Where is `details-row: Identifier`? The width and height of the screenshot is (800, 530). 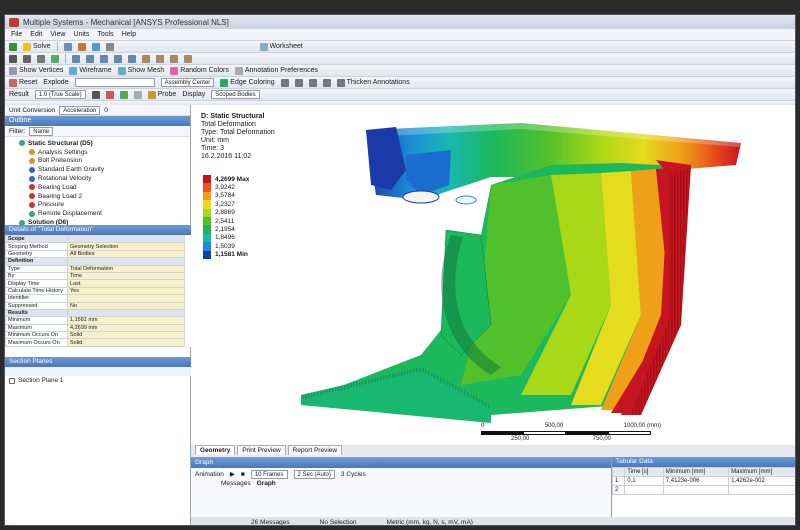 details-row: Identifier is located at coordinates (95, 298).